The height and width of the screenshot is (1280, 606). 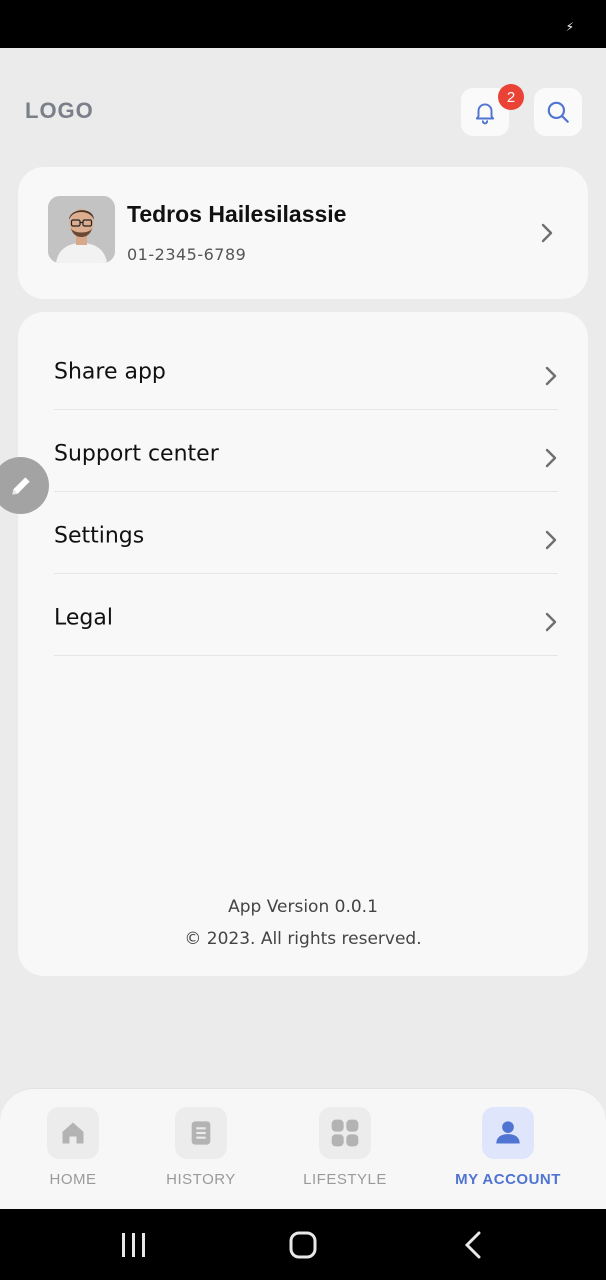 I want to click on menu-item-label: Support center, so click(x=136, y=454).